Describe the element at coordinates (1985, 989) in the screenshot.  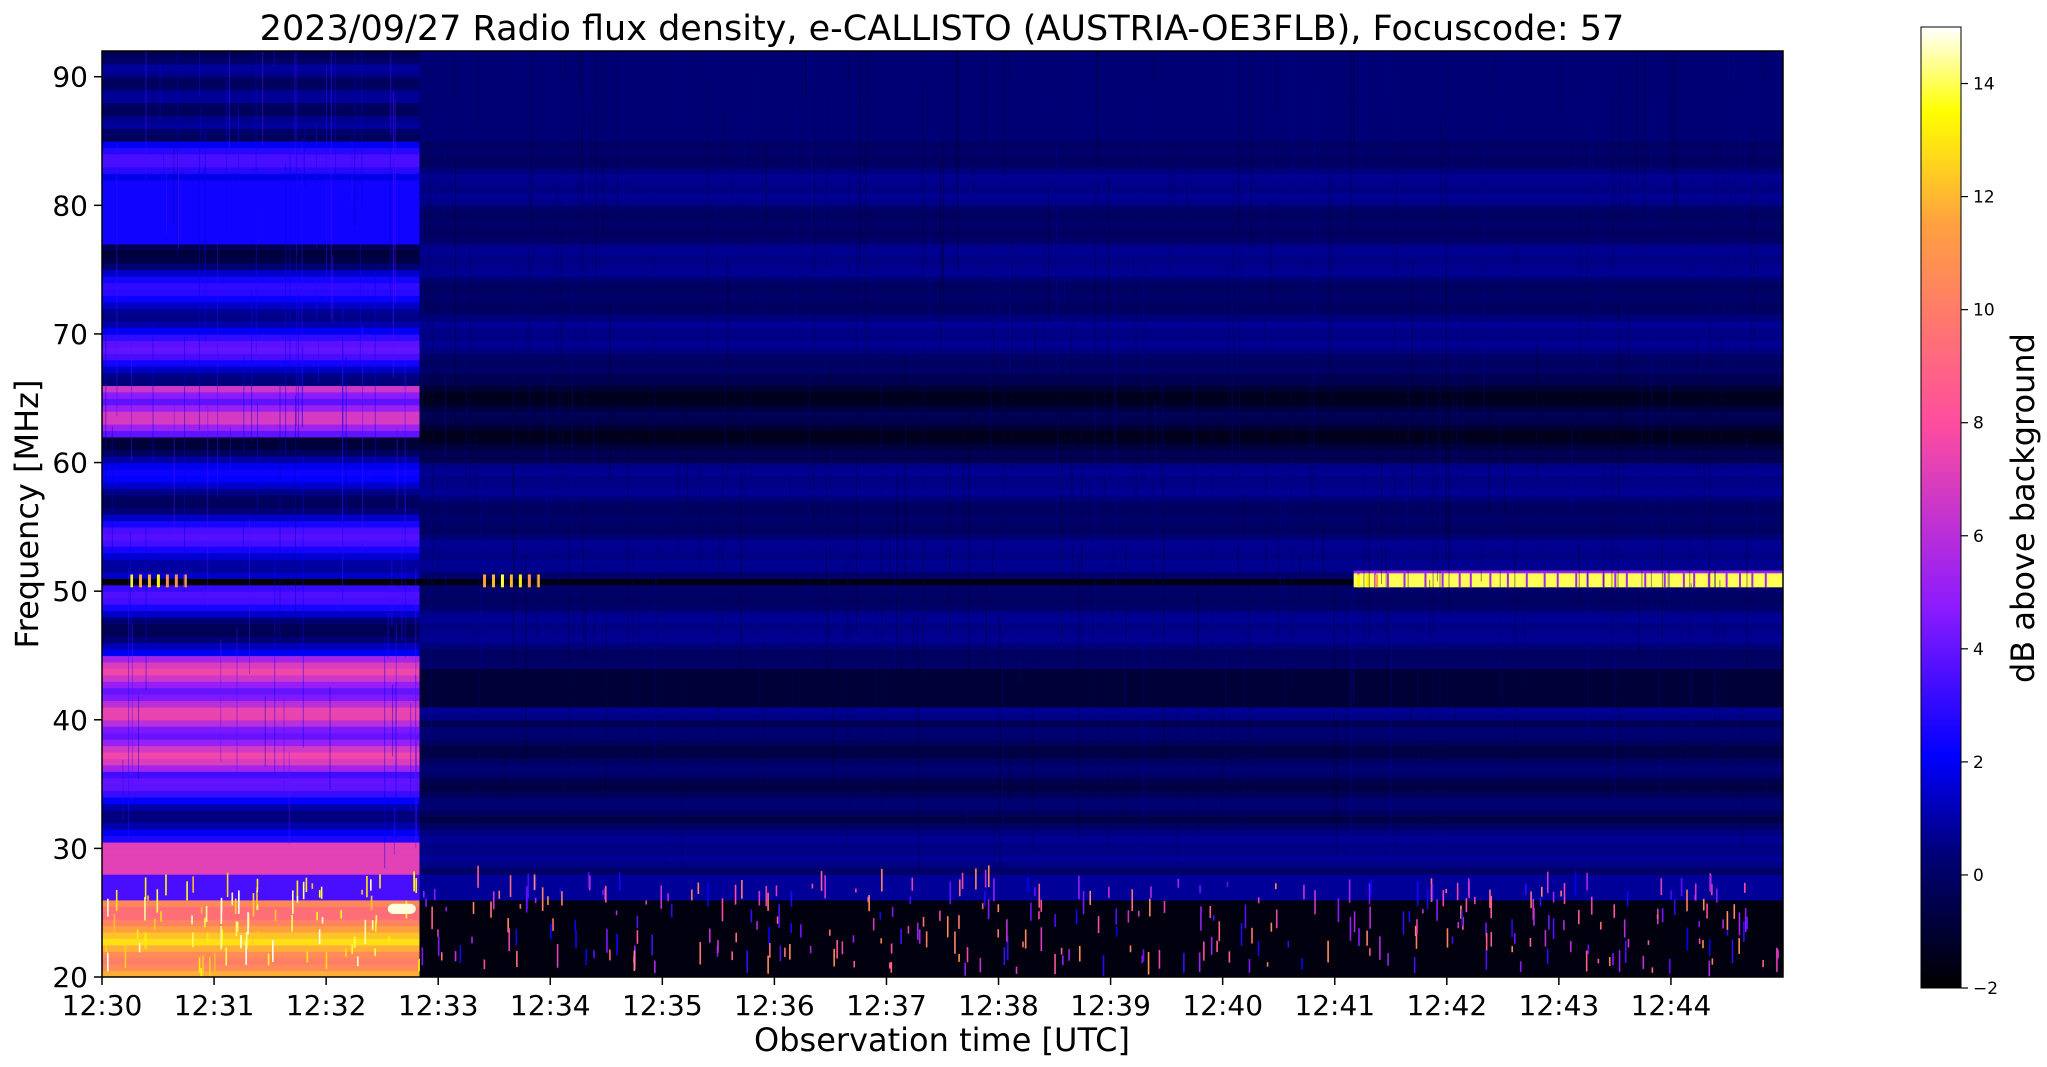
I see `colorbar-tick-label: −2` at that location.